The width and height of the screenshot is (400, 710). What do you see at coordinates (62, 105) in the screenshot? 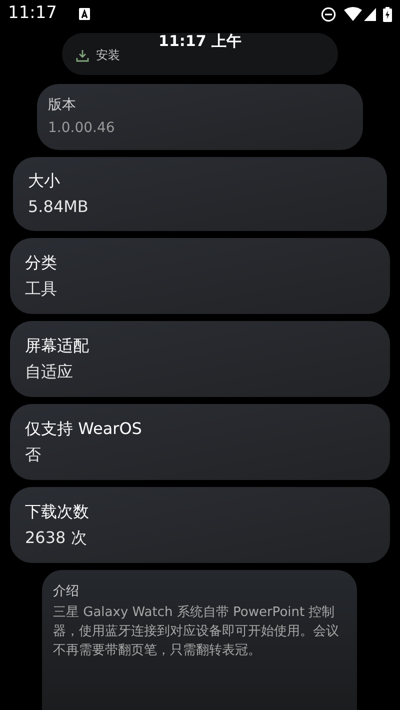
I see `info-label: 版本` at bounding box center [62, 105].